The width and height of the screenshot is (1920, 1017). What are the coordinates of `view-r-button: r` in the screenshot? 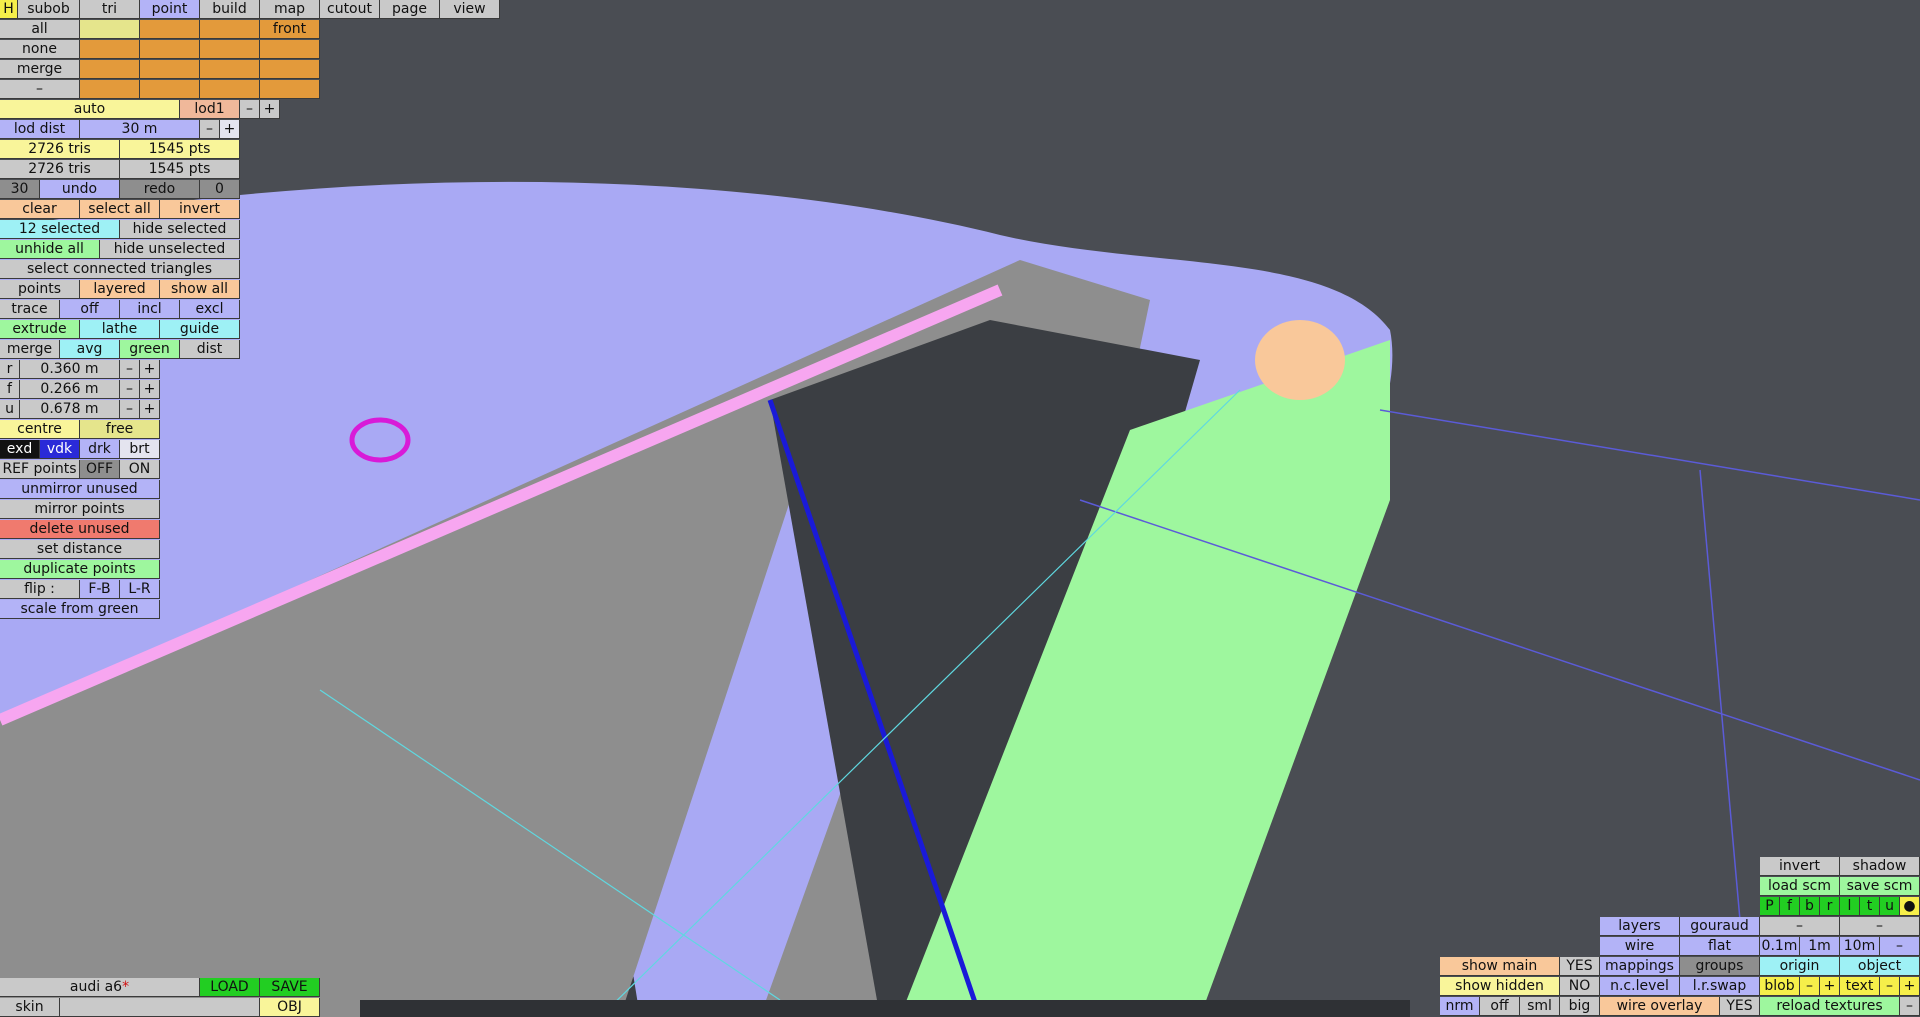 It's located at (1830, 906).